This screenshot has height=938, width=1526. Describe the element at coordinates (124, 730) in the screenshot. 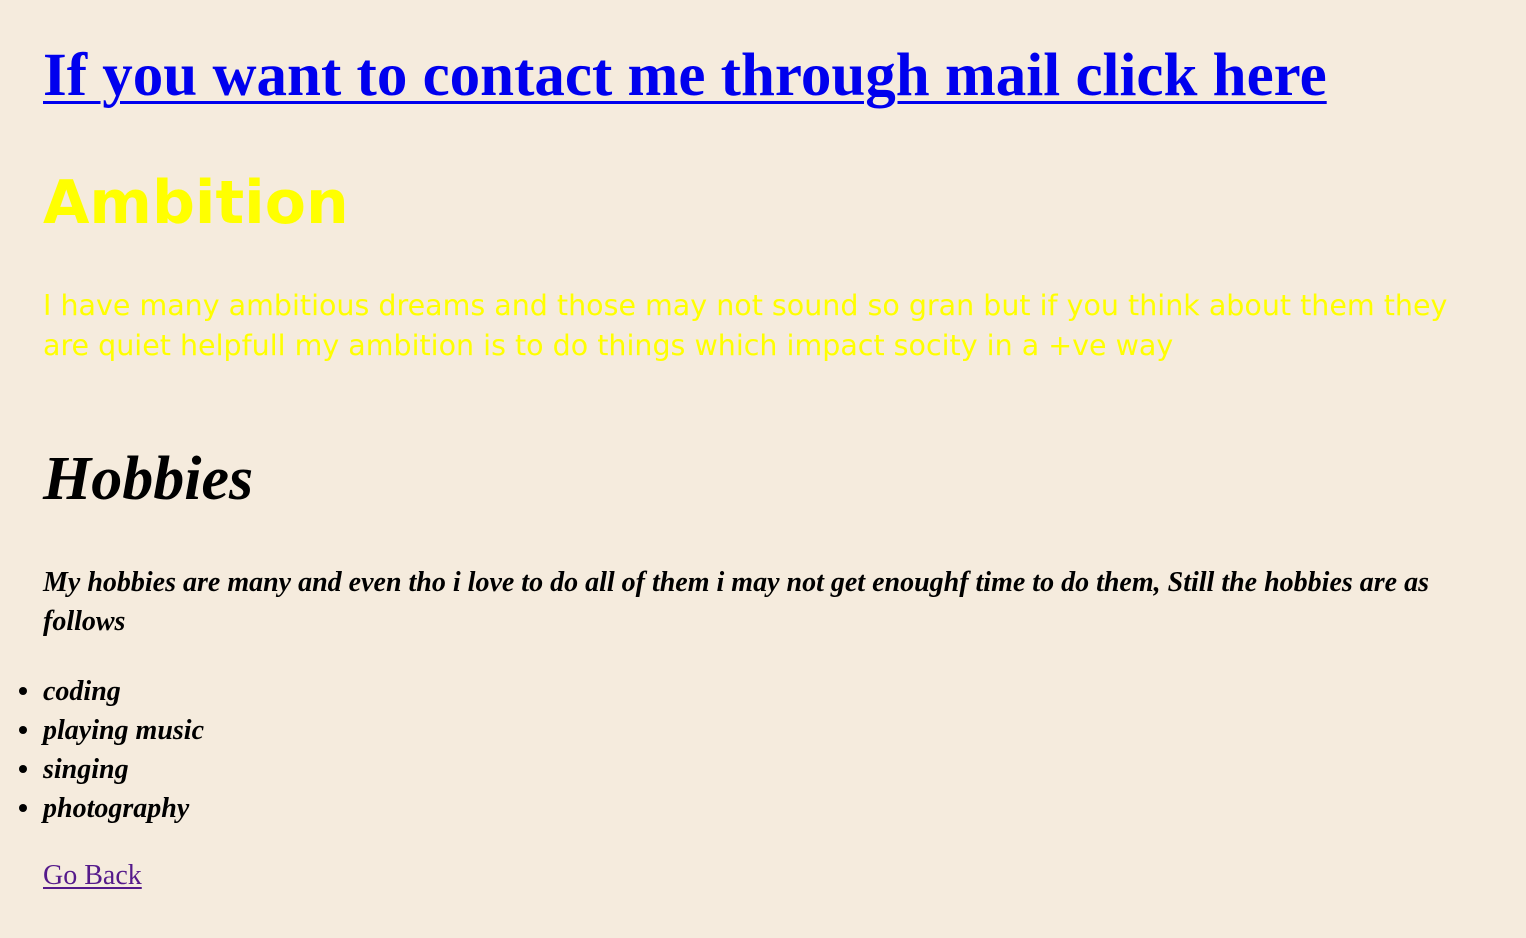

I see `hobby-label: playing music` at that location.